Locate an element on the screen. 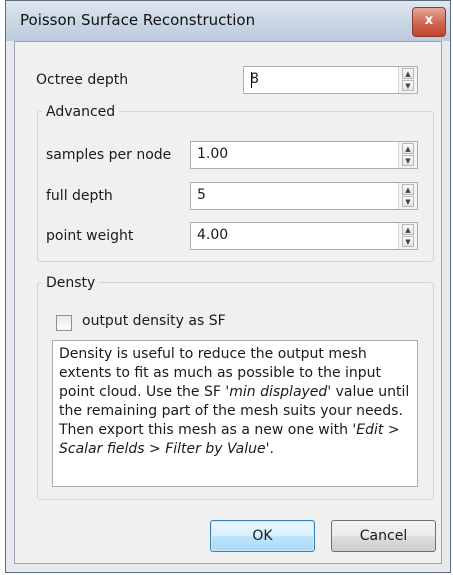  info-text-italic: min displayed is located at coordinates (278, 392).